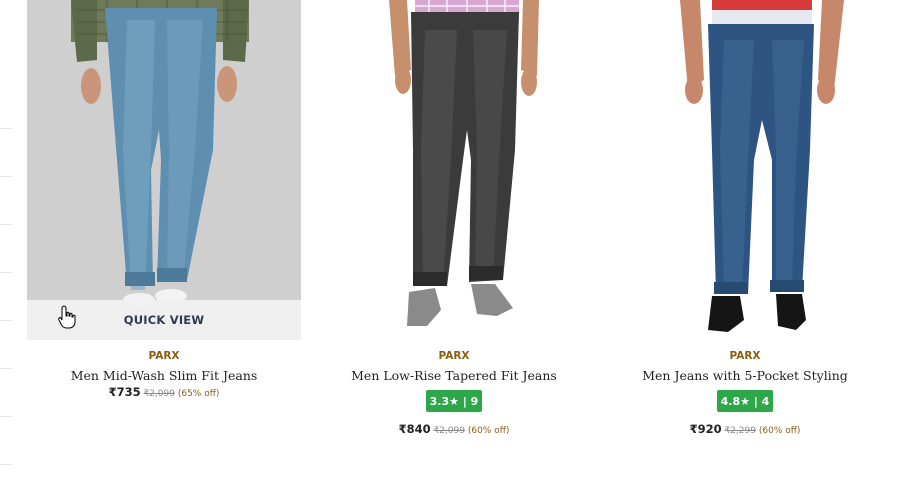  Describe the element at coordinates (124, 392) in the screenshot. I see `sale-price: ₹735` at that location.